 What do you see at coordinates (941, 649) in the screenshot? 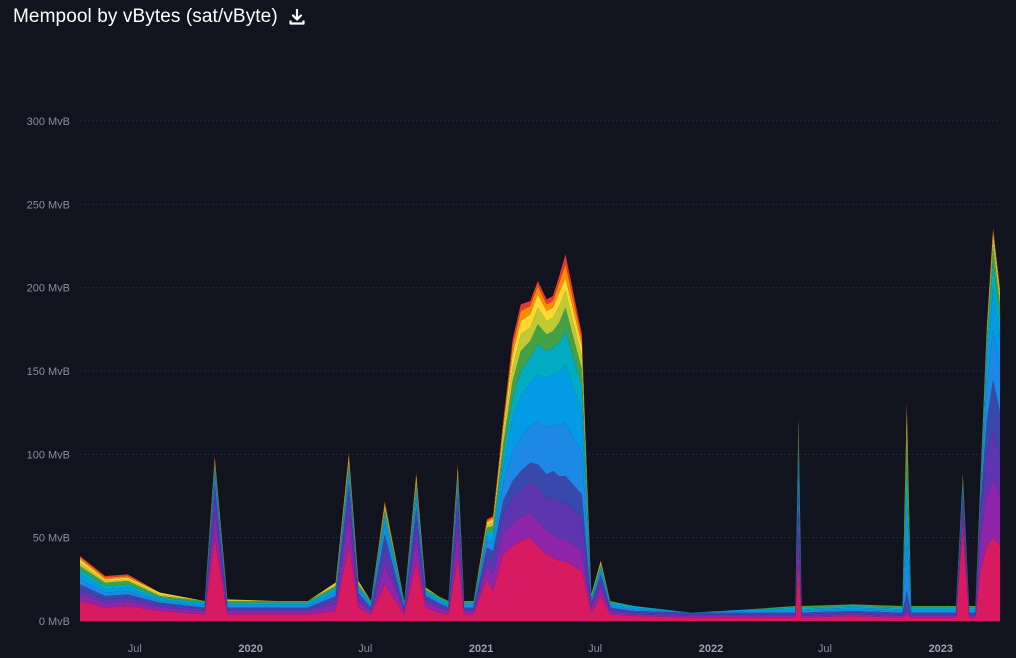
I see `x-tick-label: 2023` at bounding box center [941, 649].